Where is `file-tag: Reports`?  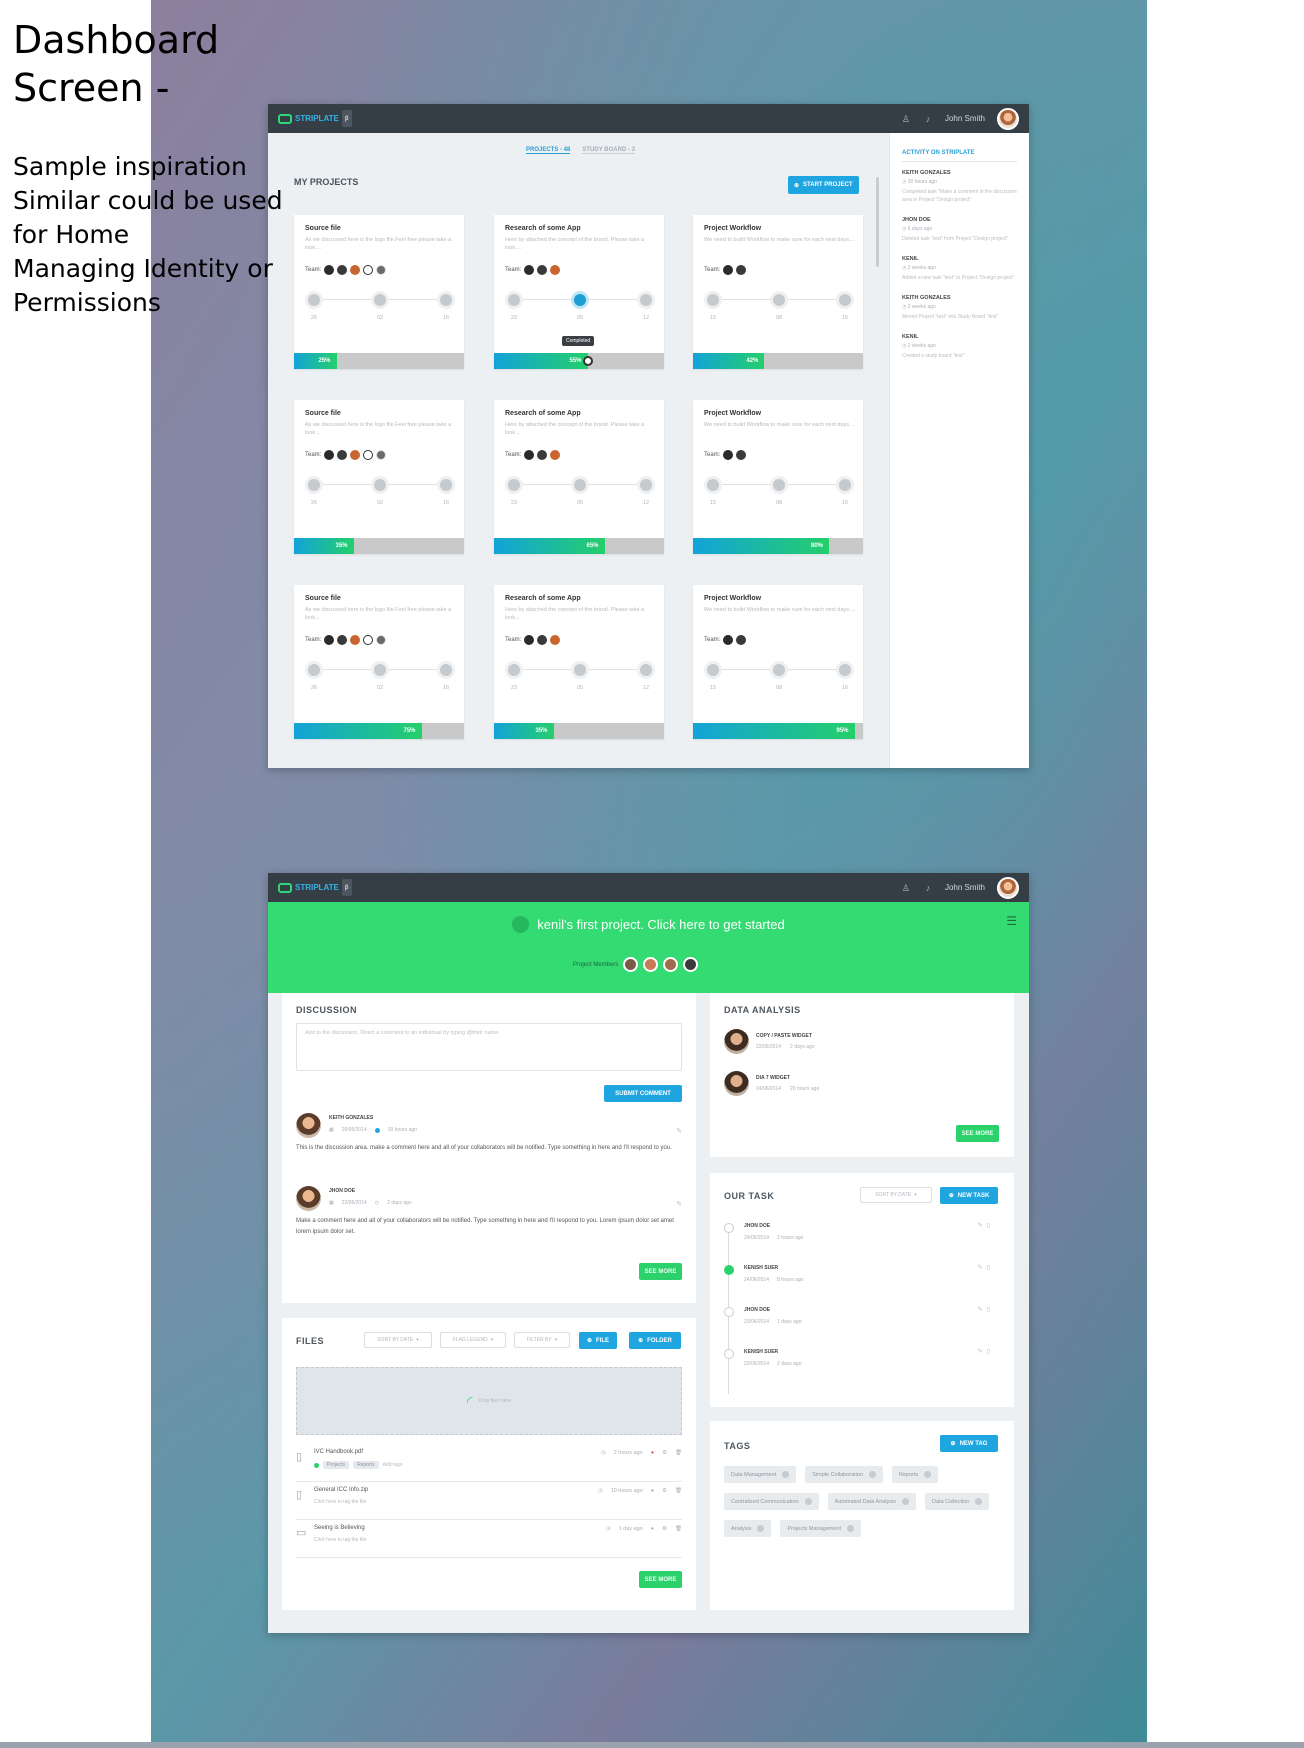 file-tag: Reports is located at coordinates (366, 1465).